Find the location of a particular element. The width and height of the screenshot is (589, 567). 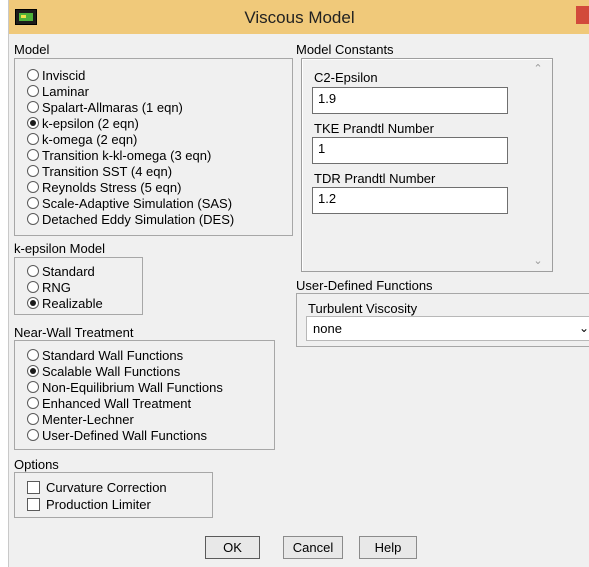

udf-label: User-Defined Functions is located at coordinates (364, 285).